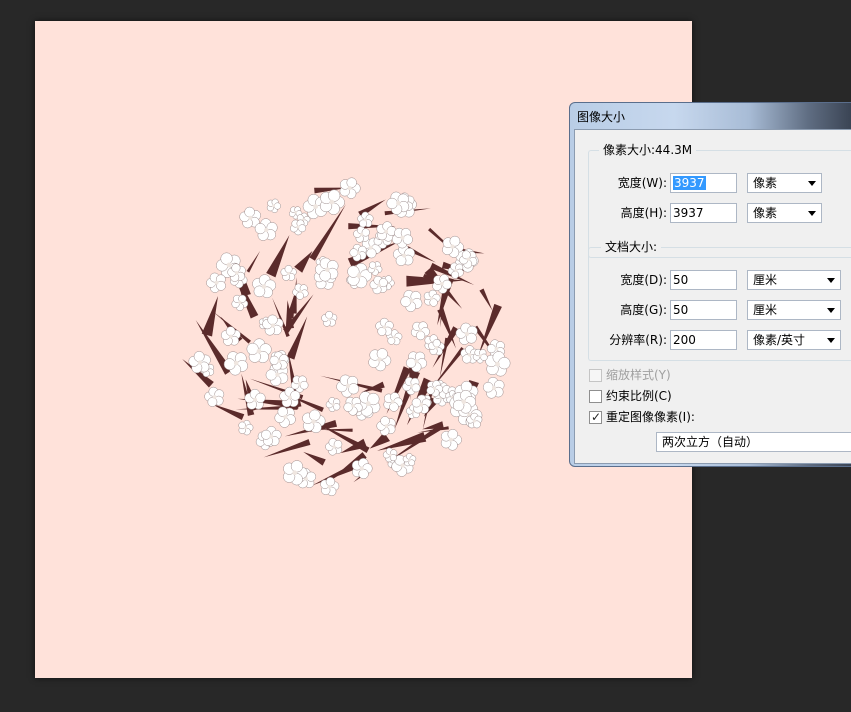 The height and width of the screenshot is (712, 851). I want to click on constrain-proportions-label: 约束比例(C), so click(639, 396).